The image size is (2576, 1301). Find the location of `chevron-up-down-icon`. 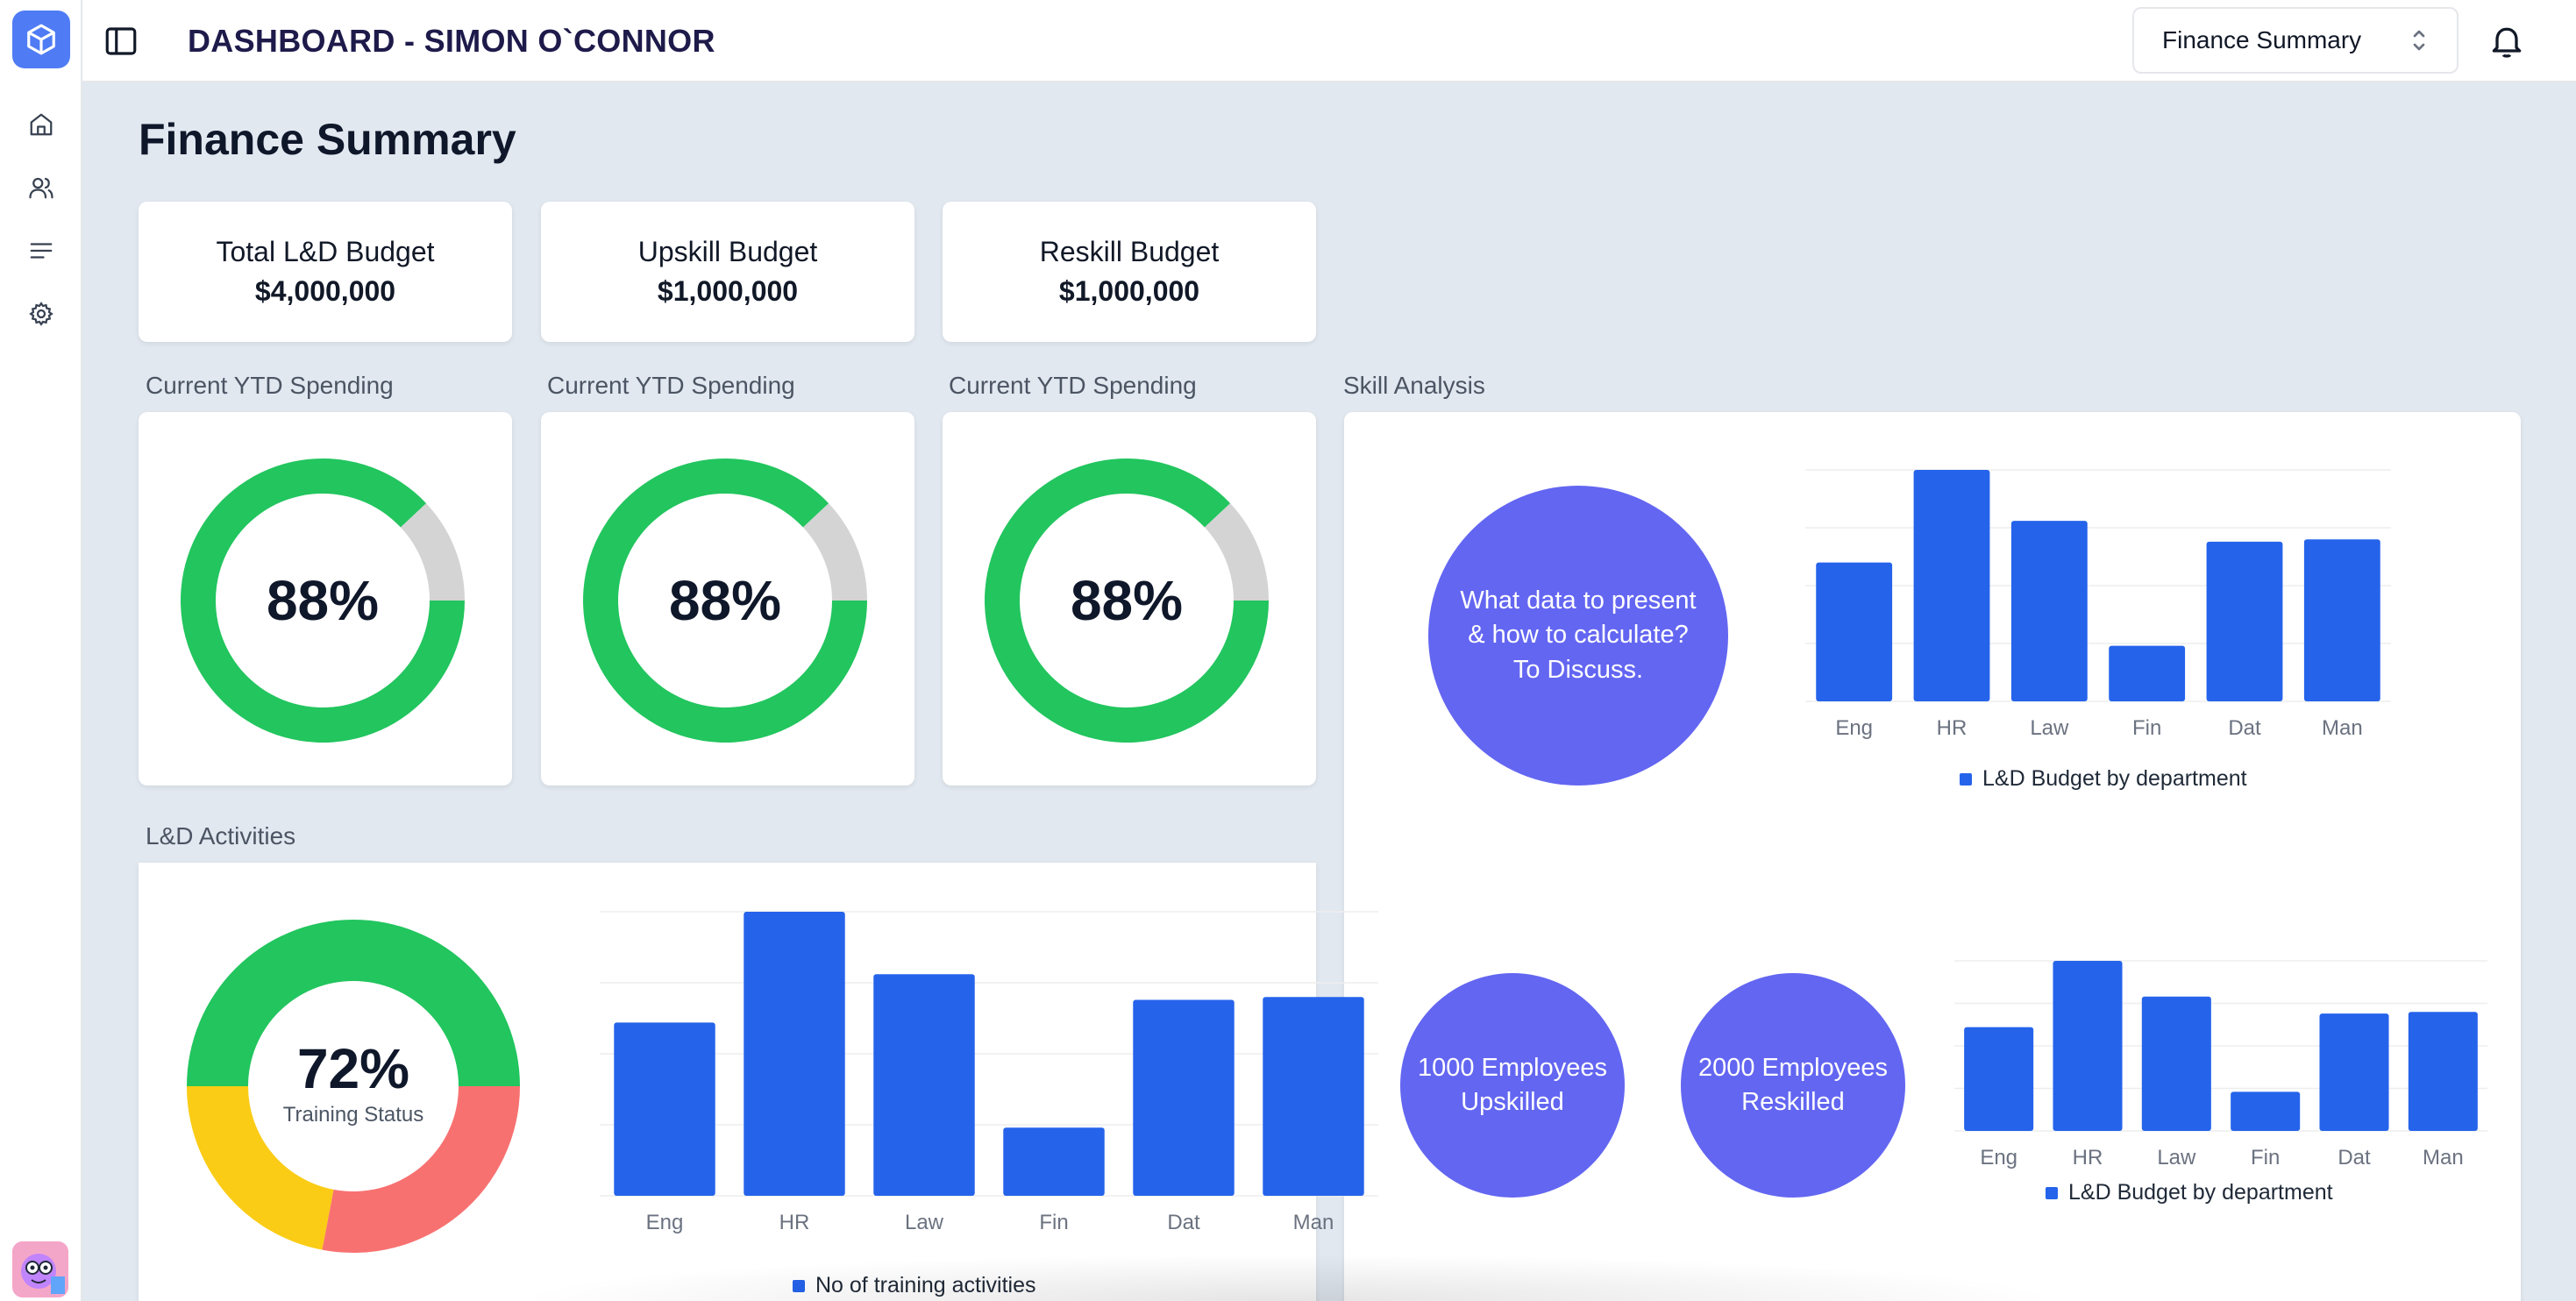

chevron-up-down-icon is located at coordinates (2419, 40).